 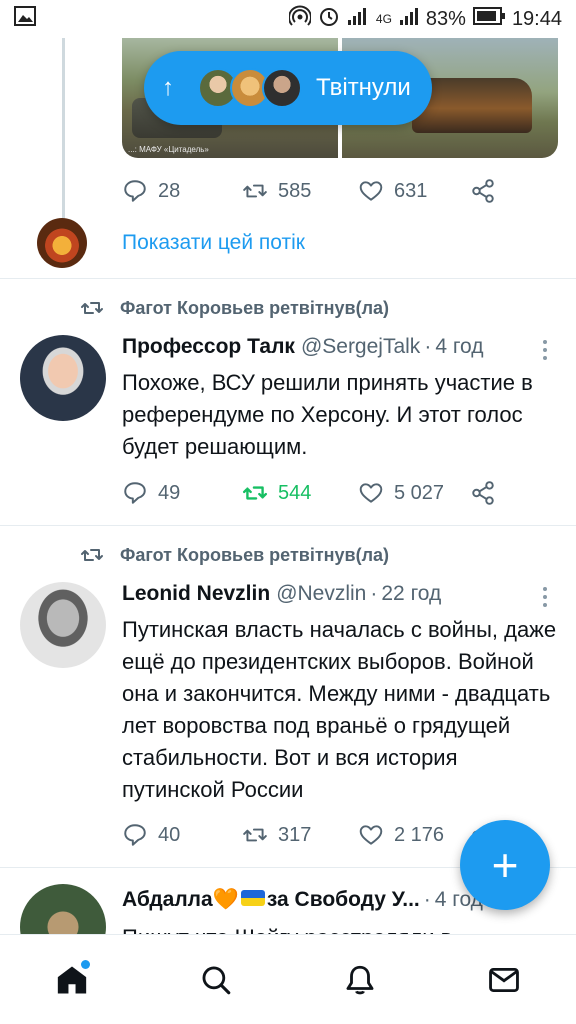 I want to click on status-bar: 4G 83% 19:44, so click(x=288, y=19).